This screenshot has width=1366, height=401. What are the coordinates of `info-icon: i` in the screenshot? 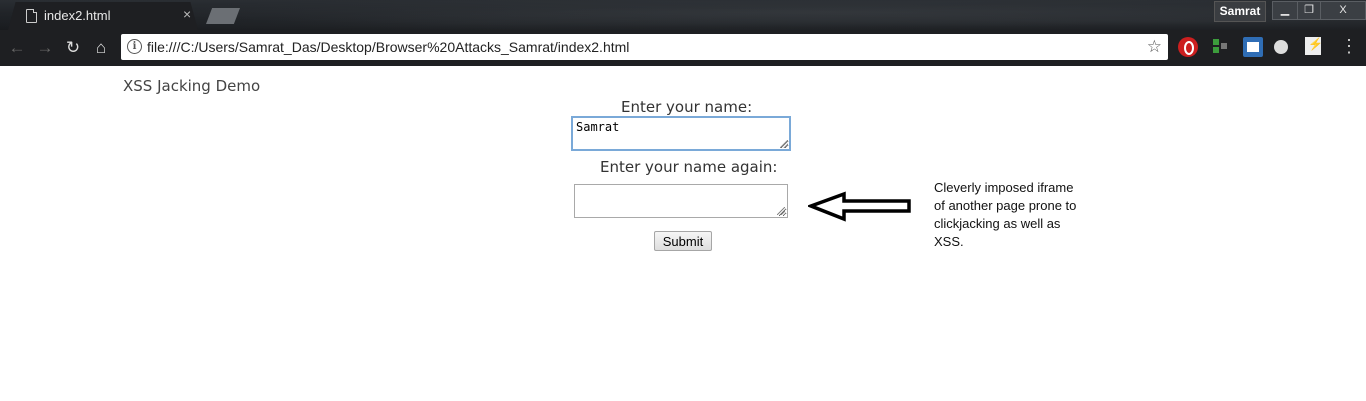 It's located at (134, 46).